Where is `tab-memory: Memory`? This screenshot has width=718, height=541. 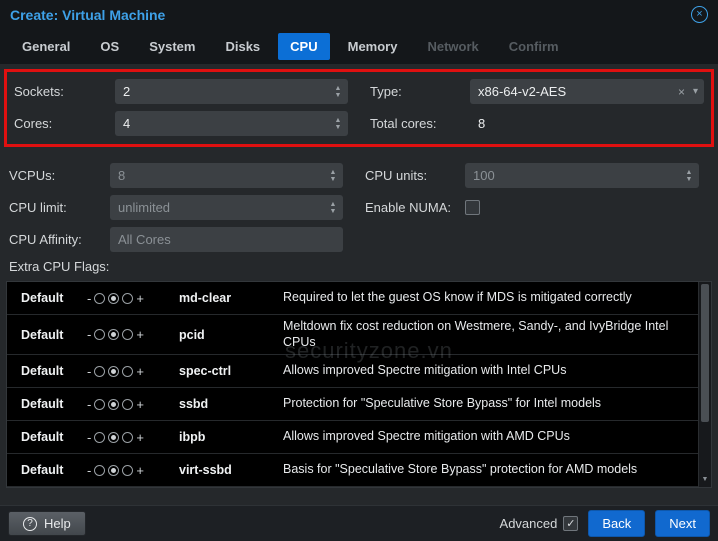 tab-memory: Memory is located at coordinates (373, 46).